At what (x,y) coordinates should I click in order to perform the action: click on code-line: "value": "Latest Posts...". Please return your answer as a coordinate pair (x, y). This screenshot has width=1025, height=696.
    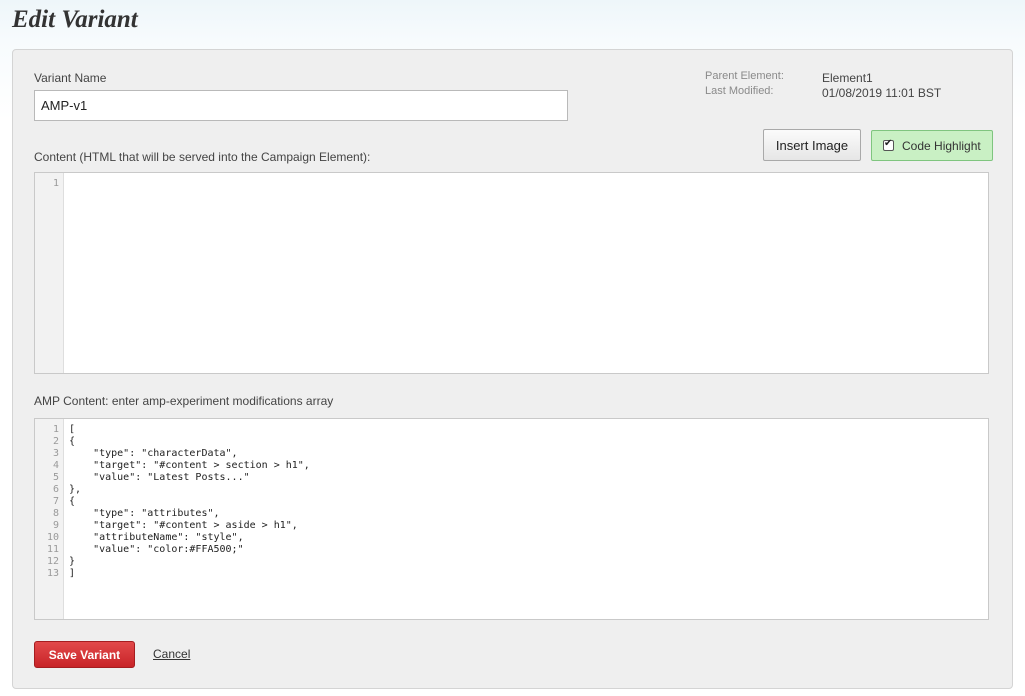
    Looking at the image, I should click on (159, 477).